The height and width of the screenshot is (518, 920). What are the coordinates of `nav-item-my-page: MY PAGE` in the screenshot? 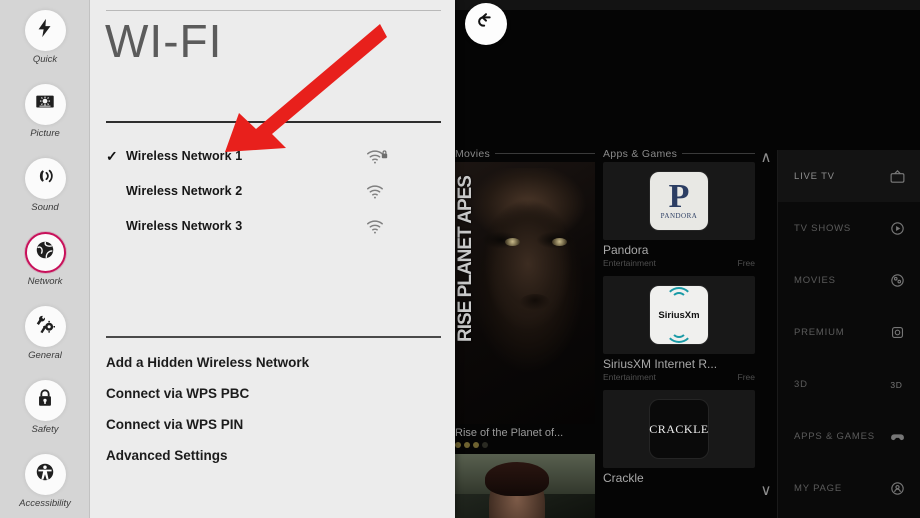 It's located at (849, 488).